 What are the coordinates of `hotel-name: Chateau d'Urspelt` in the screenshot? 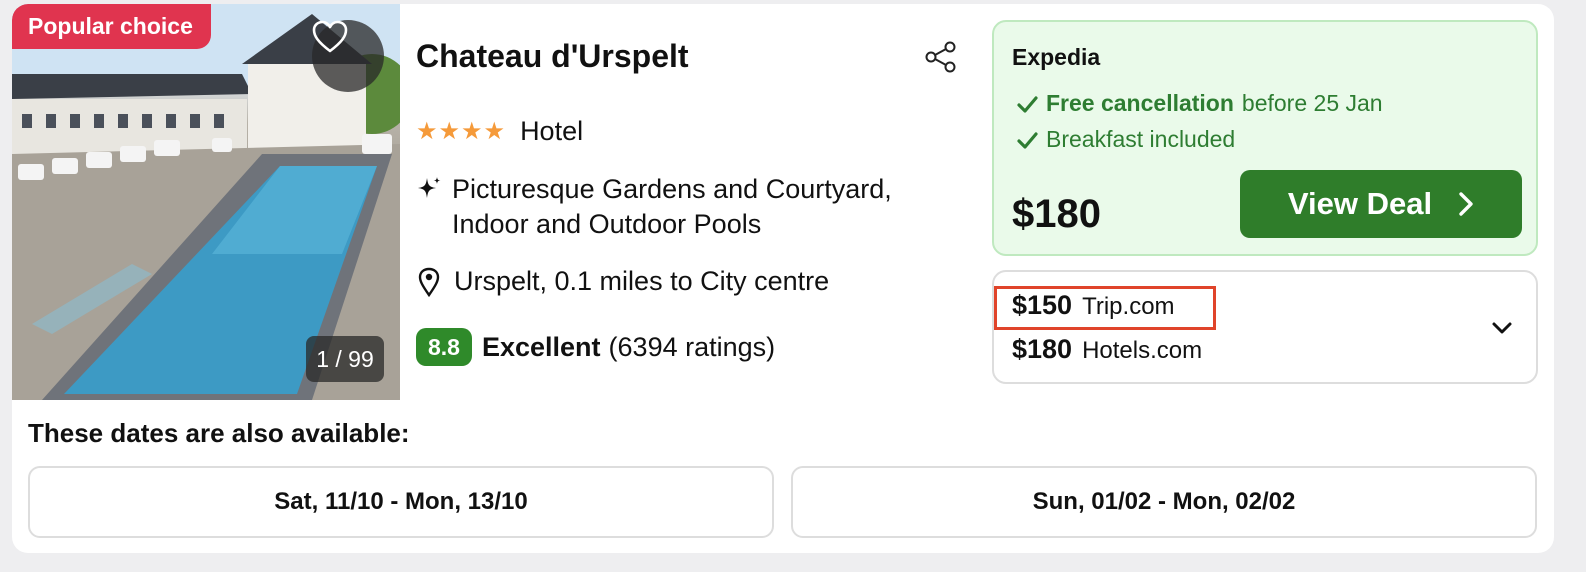 It's located at (552, 56).